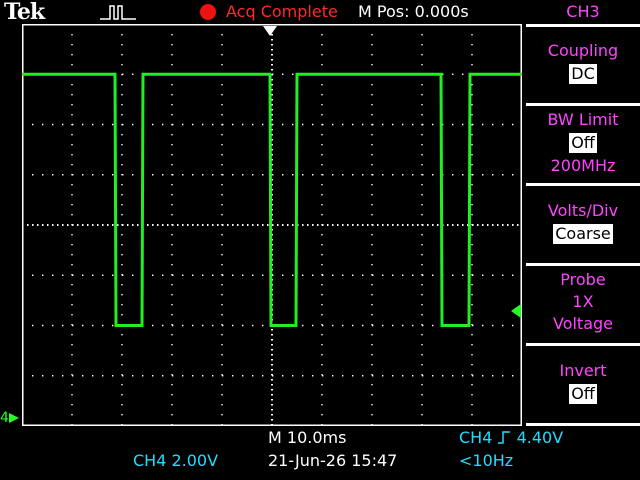 This screenshot has height=480, width=640. Describe the element at coordinates (583, 234) in the screenshot. I see `volts-div-value: Coarse` at that location.